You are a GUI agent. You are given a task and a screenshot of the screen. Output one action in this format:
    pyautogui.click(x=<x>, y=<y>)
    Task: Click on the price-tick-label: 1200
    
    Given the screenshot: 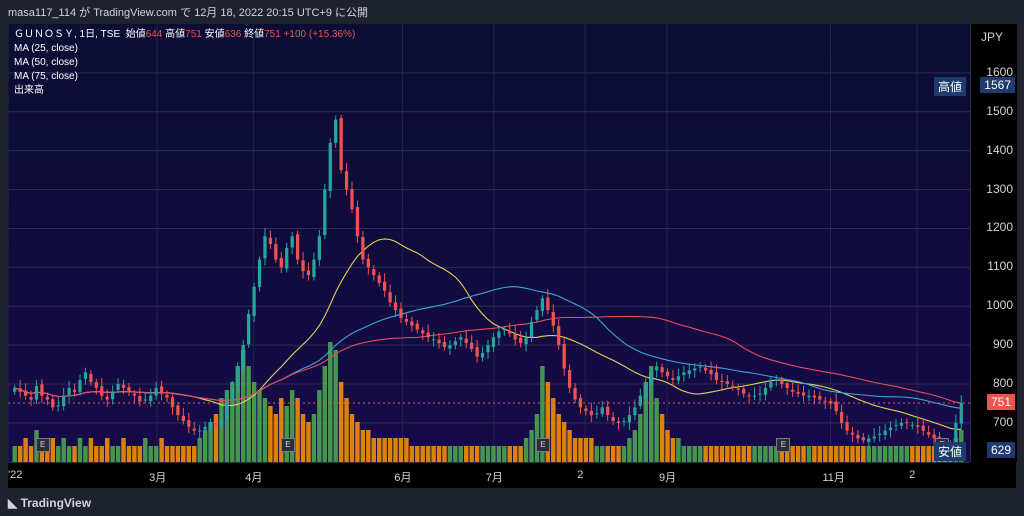 What is the action you would take?
    pyautogui.click(x=999, y=227)
    